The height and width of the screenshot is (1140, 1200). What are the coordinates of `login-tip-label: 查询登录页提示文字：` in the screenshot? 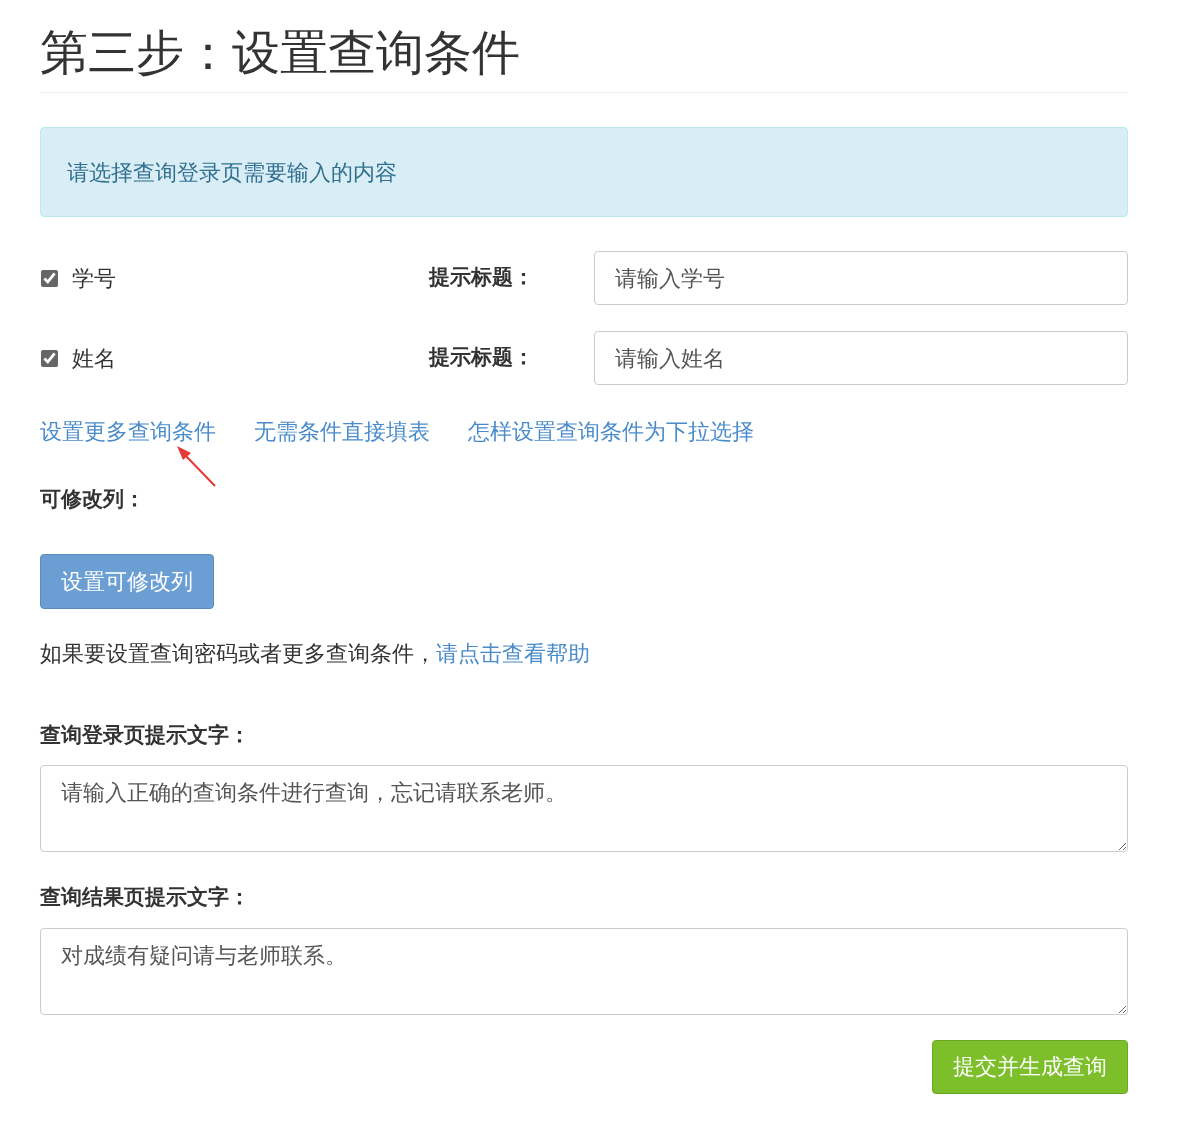 It's located at (145, 735).